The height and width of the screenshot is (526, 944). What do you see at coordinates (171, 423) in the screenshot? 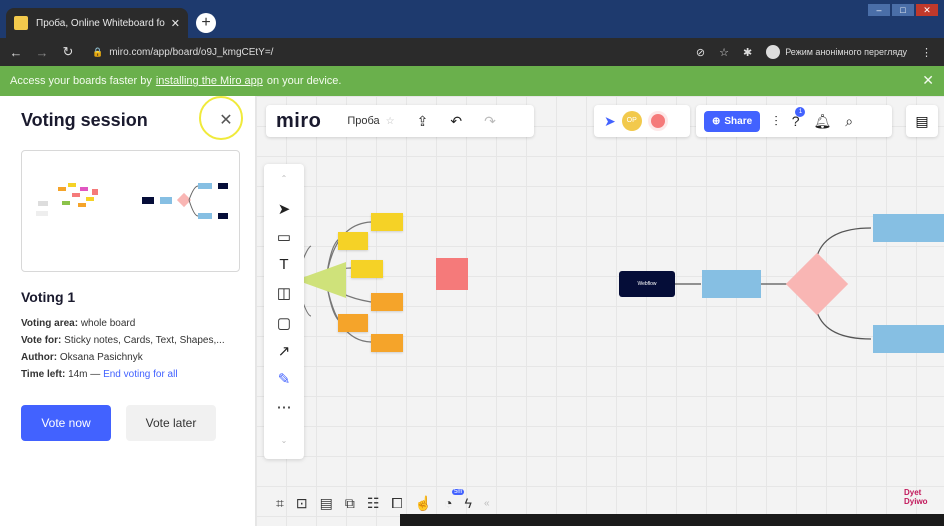
I see `vote-later-button: Vote later` at bounding box center [171, 423].